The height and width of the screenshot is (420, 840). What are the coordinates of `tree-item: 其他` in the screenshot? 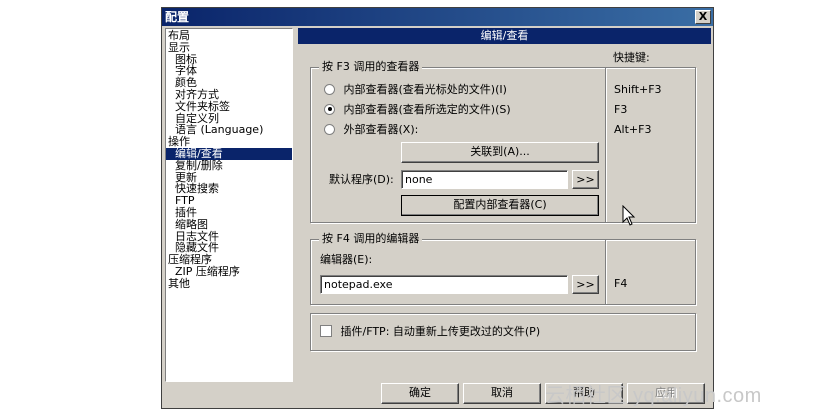 It's located at (229, 283).